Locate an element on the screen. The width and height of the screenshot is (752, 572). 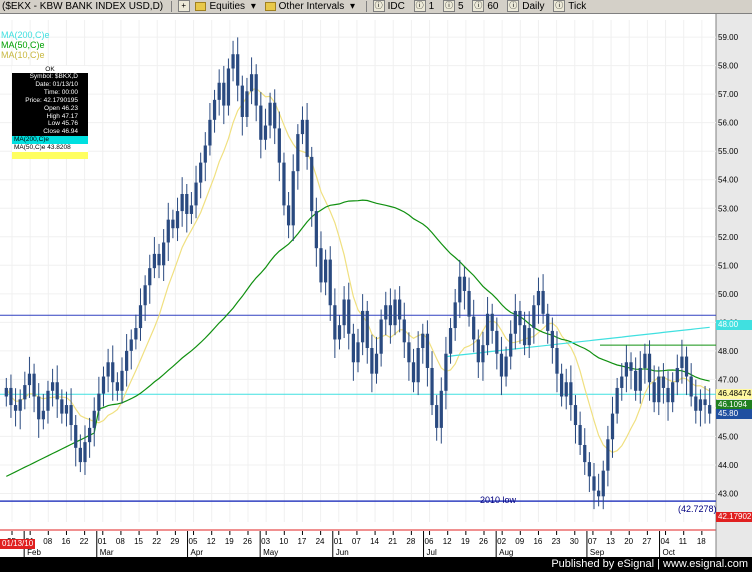
x-tick-label: 15 is located at coordinates (138, 541).